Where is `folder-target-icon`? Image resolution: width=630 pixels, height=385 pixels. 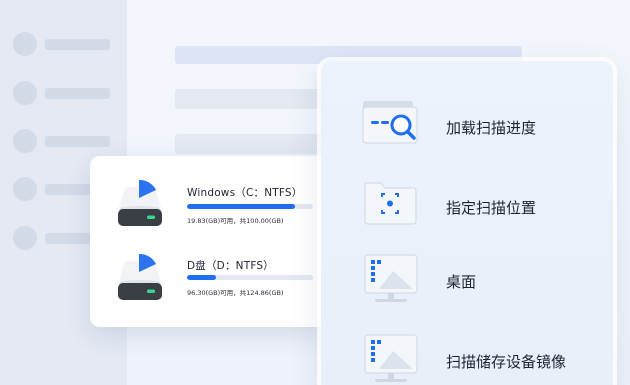
folder-target-icon is located at coordinates (391, 205).